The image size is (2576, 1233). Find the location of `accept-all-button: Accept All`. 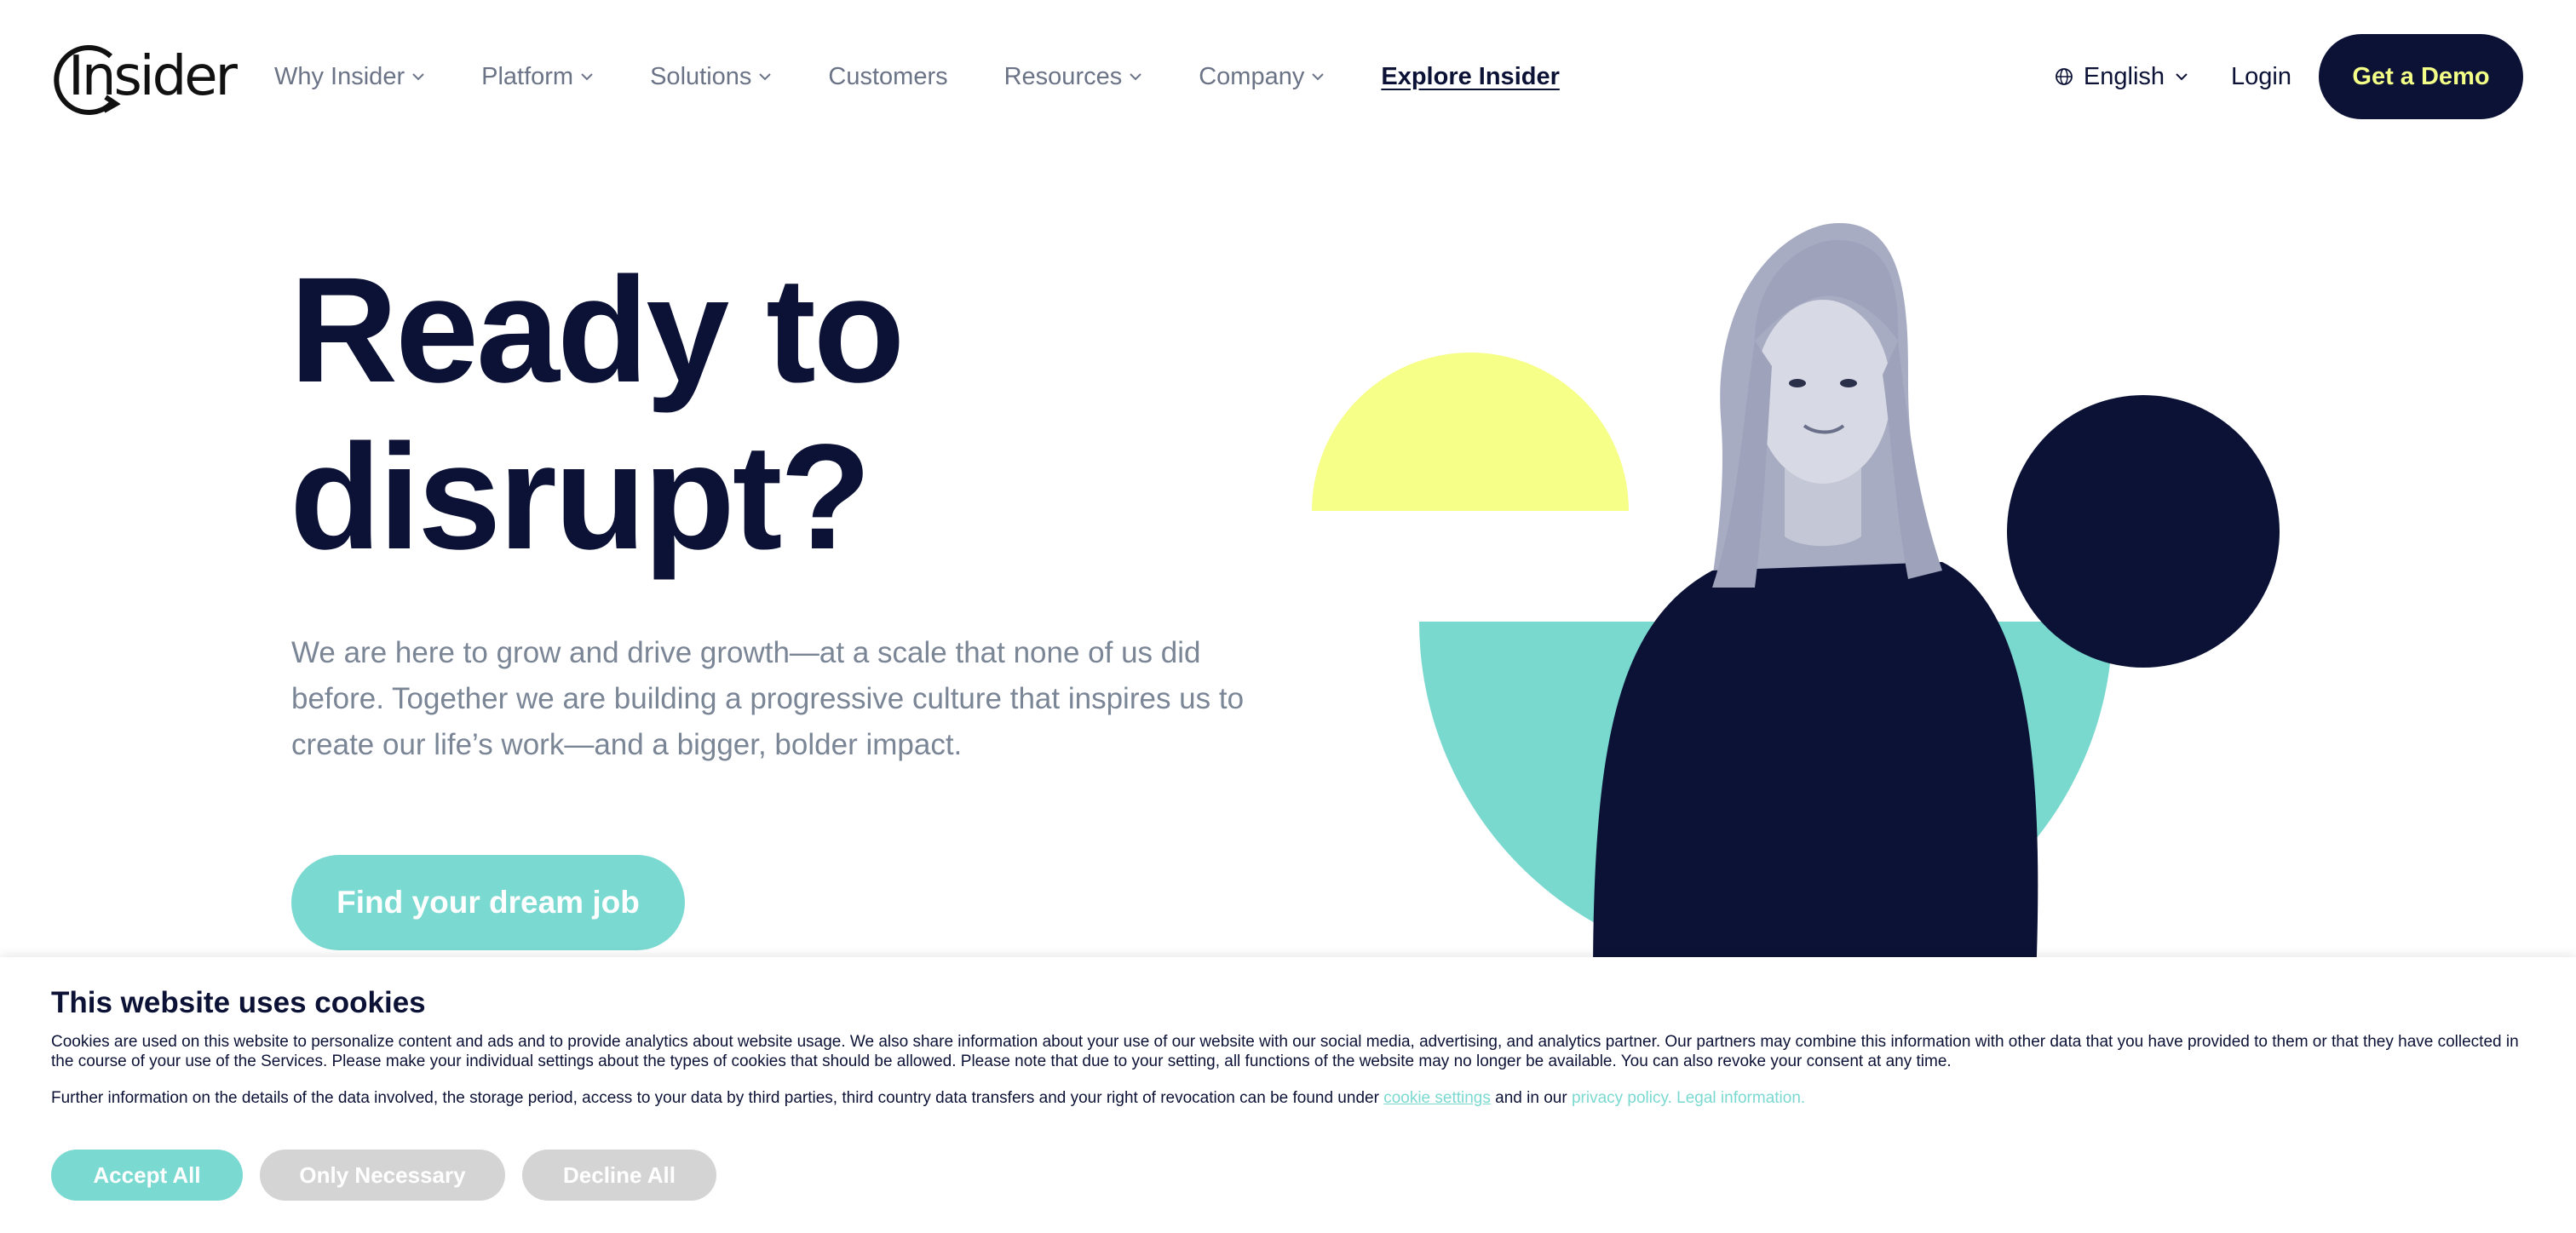

accept-all-button: Accept All is located at coordinates (147, 1175).